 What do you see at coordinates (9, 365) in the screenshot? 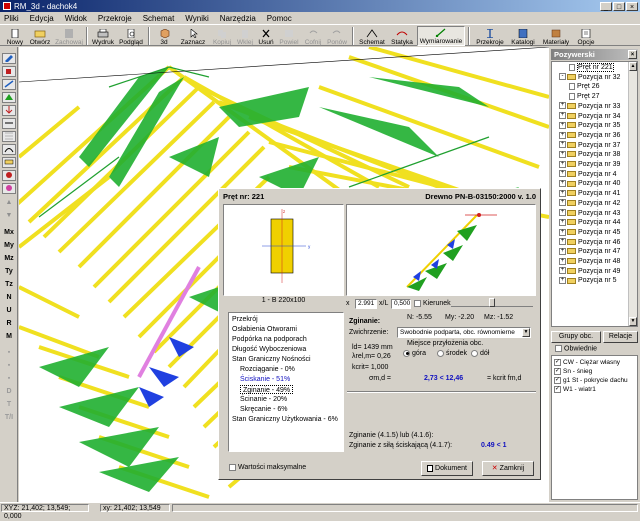
I see `tool-dis2: ▪` at bounding box center [9, 365].